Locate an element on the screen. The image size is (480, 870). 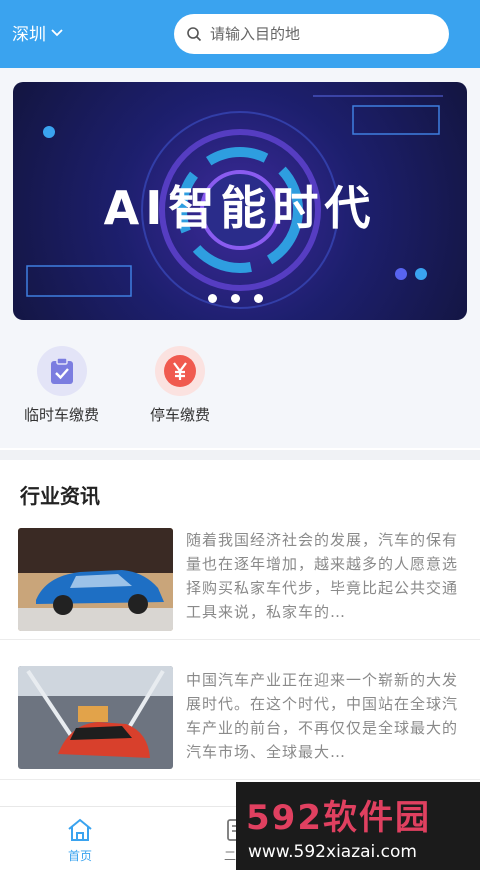
banner-title: AI智能时代 is located at coordinates (240, 208).